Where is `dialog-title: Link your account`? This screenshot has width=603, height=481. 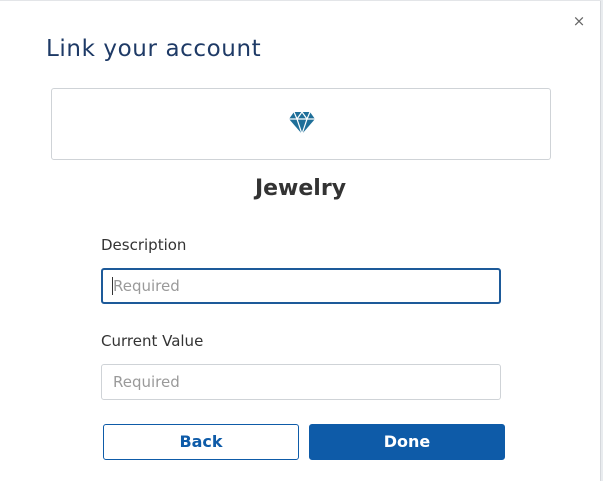 dialog-title: Link your account is located at coordinates (154, 49).